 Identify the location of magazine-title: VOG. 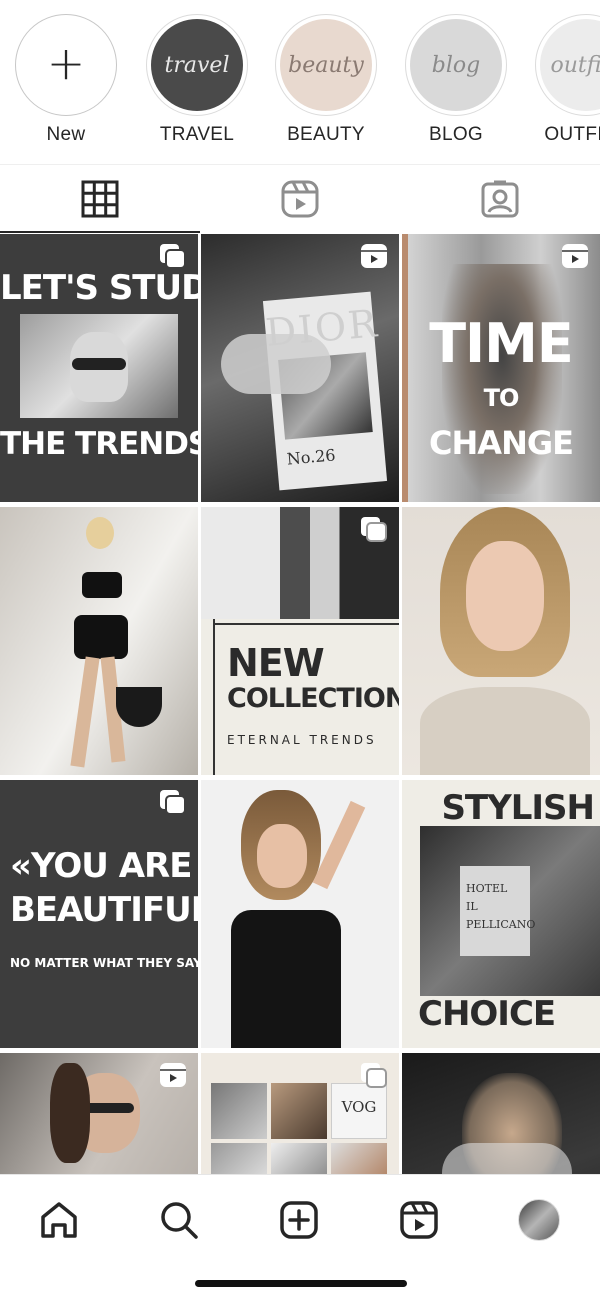
(359, 1107).